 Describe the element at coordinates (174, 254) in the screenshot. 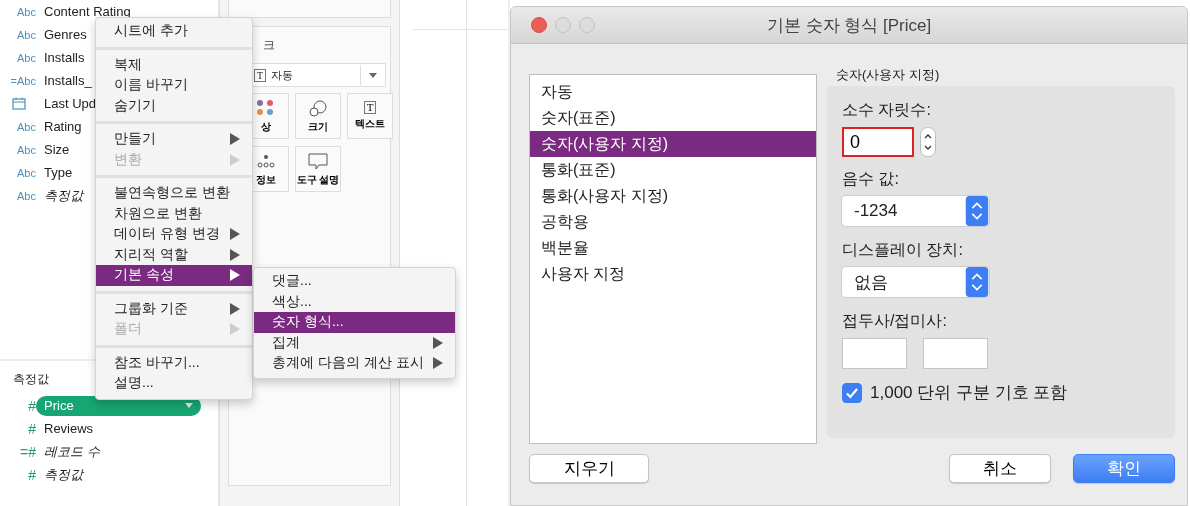

I see `menu-item: 지리적 역할` at that location.